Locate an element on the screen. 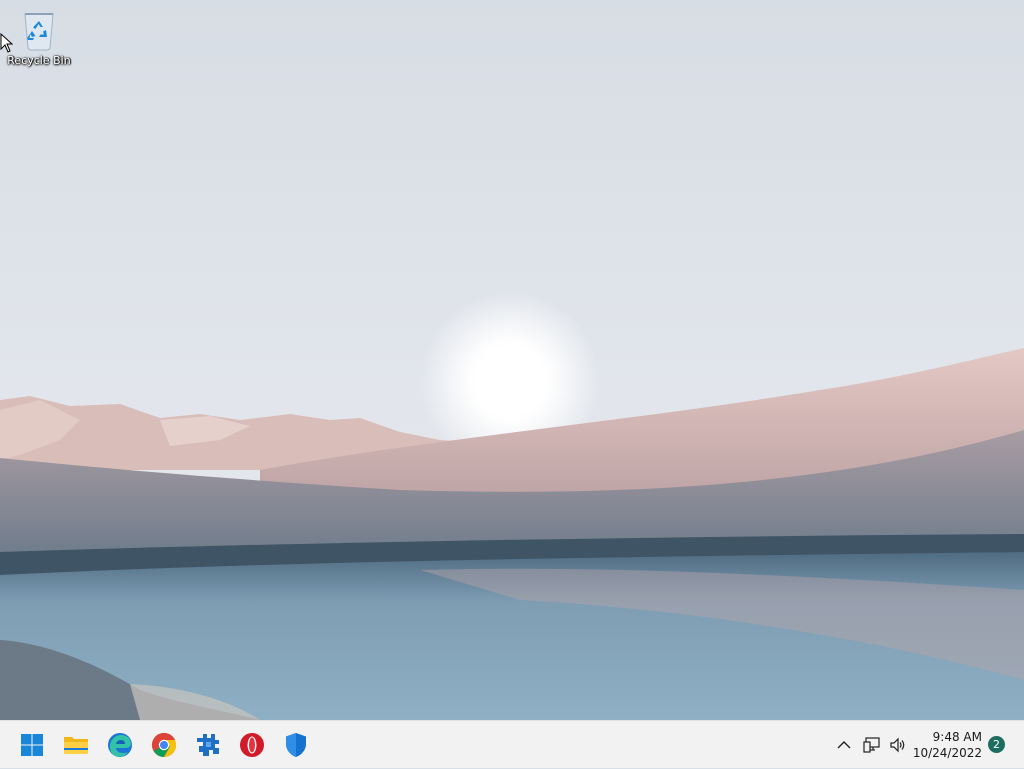 Image resolution: width=1024 pixels, height=769 pixels. clock-date: 10/24/2022 is located at coordinates (947, 753).